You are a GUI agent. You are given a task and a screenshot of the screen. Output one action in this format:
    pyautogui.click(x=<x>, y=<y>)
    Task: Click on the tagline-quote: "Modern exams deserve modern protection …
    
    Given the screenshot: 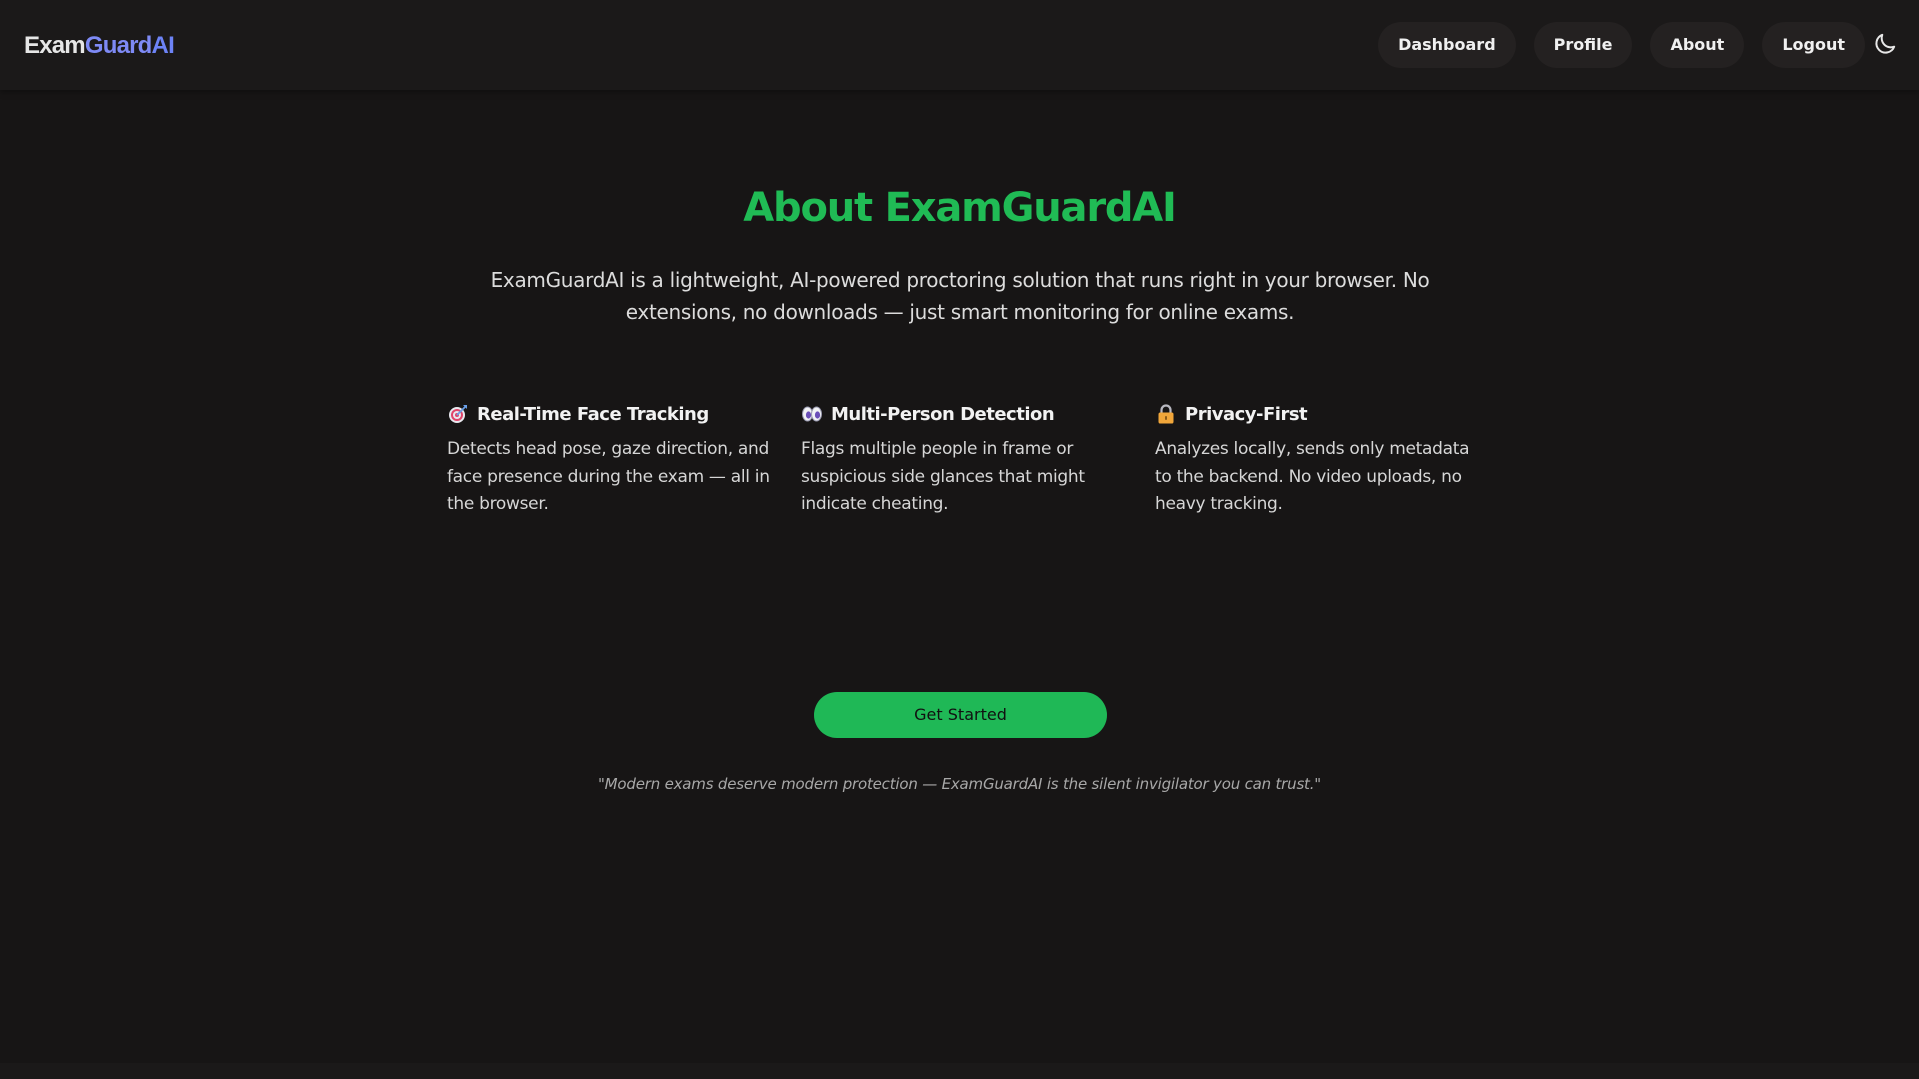 What is the action you would take?
    pyautogui.click(x=959, y=784)
    